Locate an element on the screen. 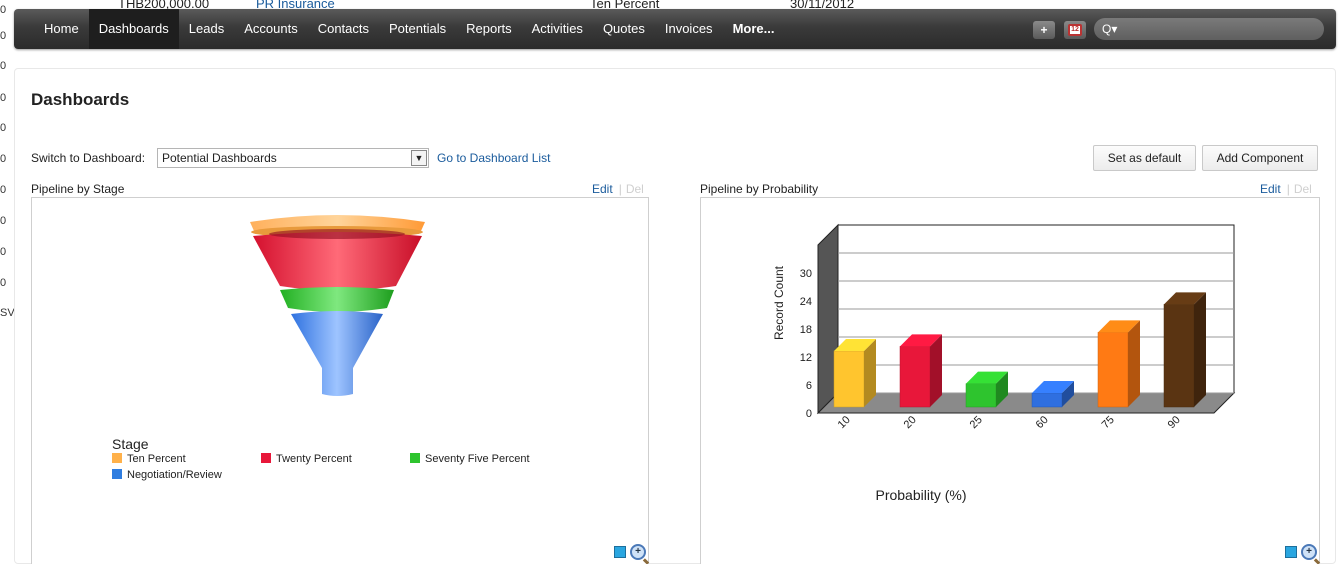 Image resolution: width=1342 pixels, height=564 pixels. search-input: Q▾ is located at coordinates (1209, 29).